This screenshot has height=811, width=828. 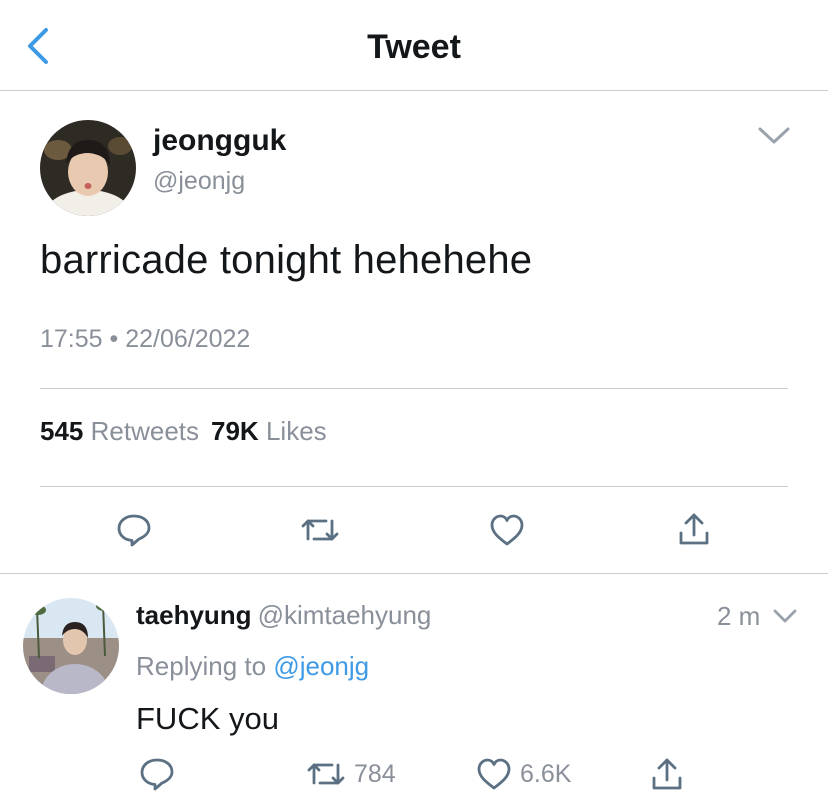 I want to click on reply-avatar, so click(x=71, y=646).